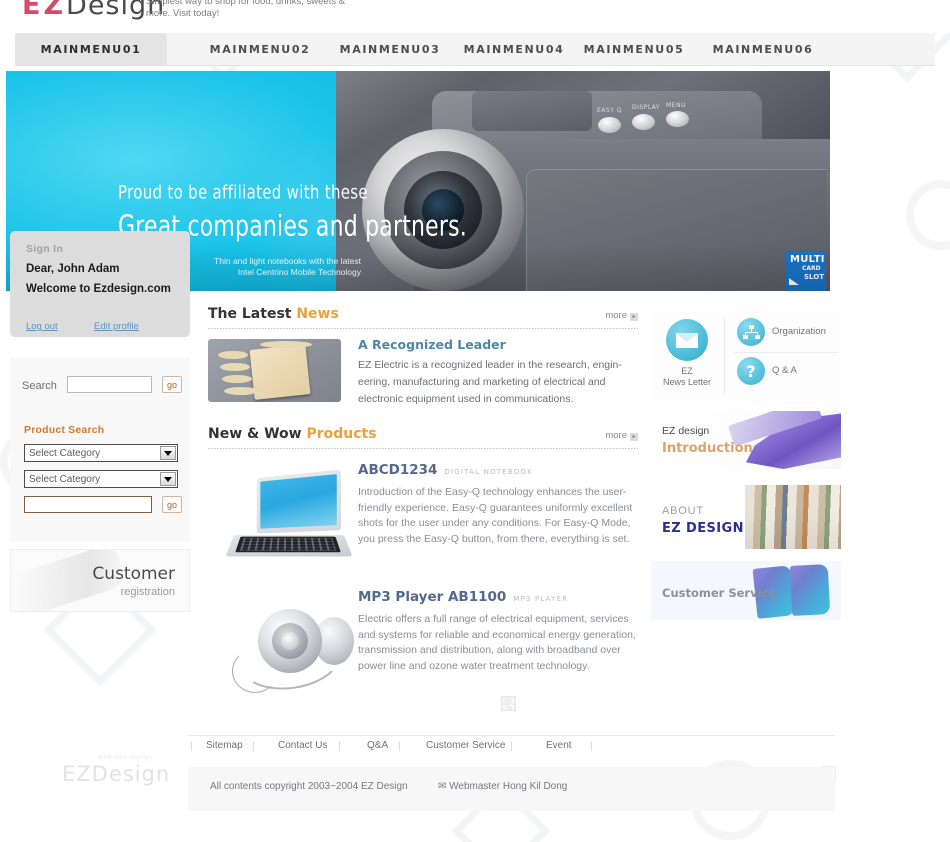 The height and width of the screenshot is (842, 950). What do you see at coordinates (687, 371) in the screenshot?
I see `newsletter-label-line1: EZ` at bounding box center [687, 371].